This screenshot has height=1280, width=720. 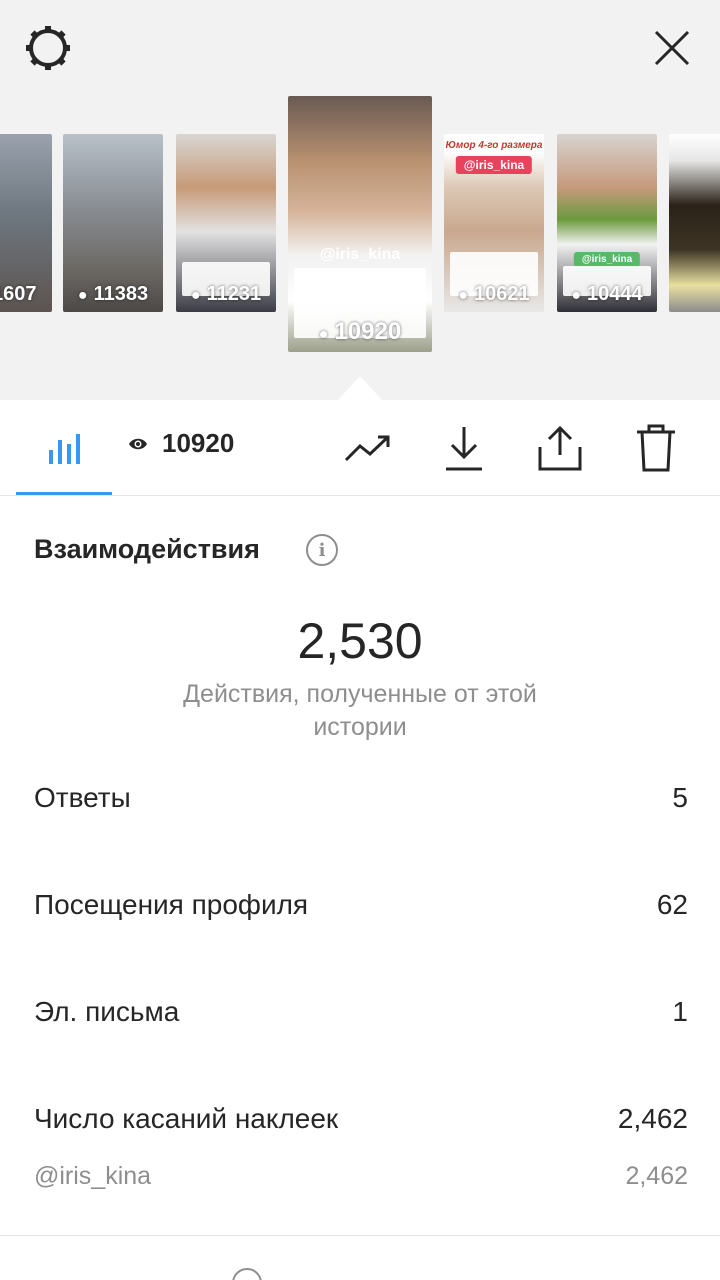 I want to click on story-views: 10920, so click(x=368, y=331).